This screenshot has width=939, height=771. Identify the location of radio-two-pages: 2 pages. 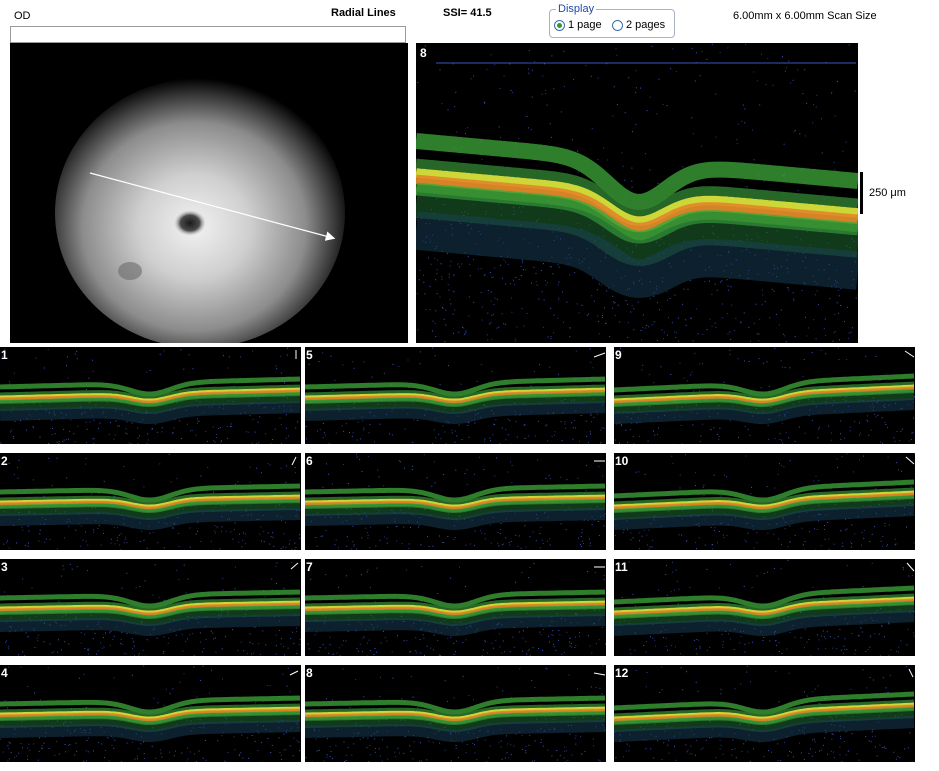
(638, 25).